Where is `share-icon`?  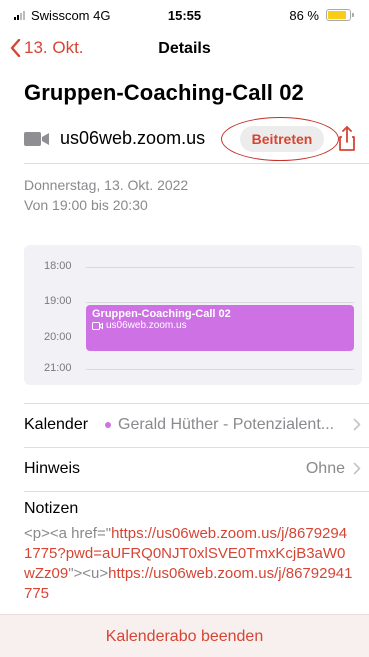 share-icon is located at coordinates (347, 138).